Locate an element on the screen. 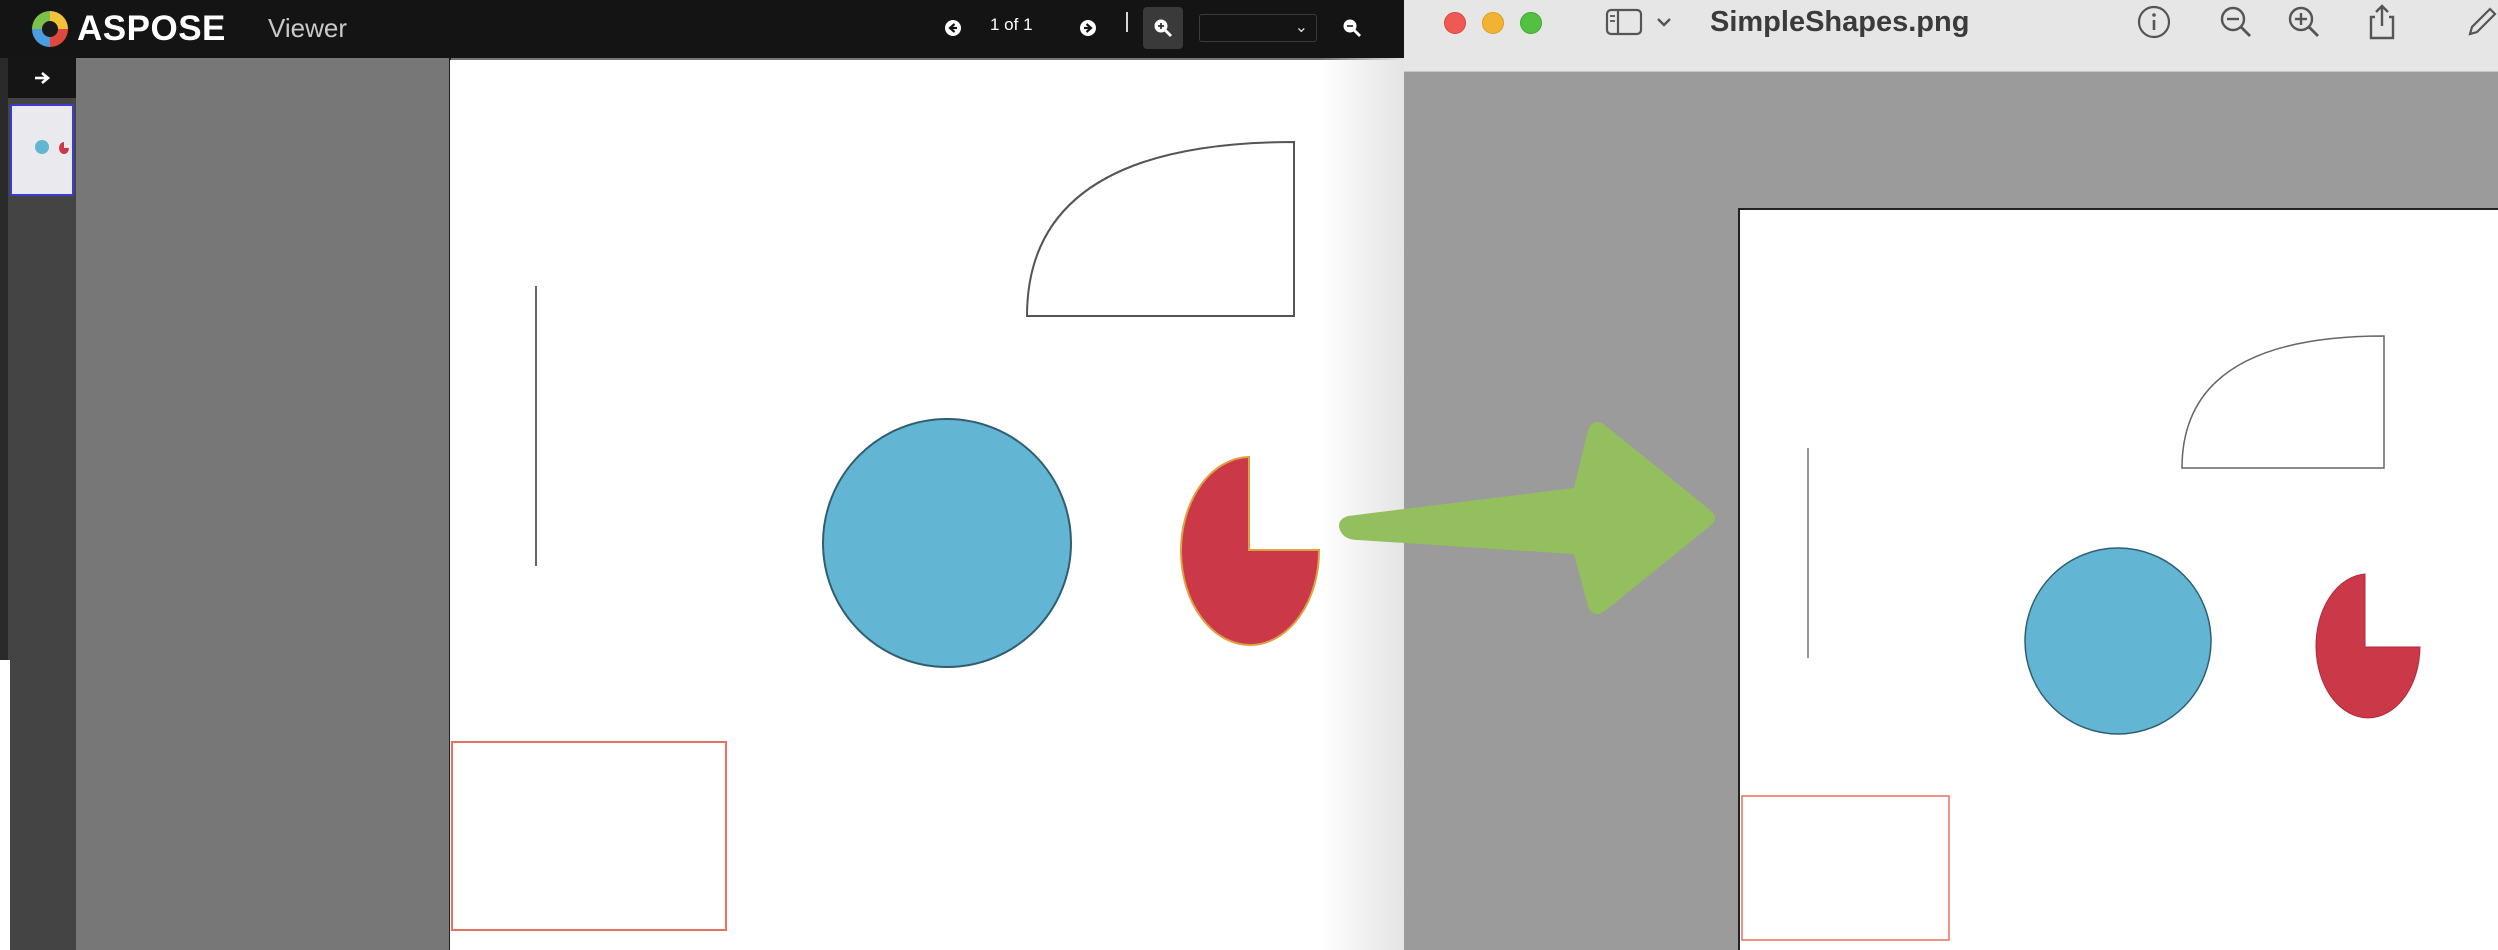 The image size is (2498, 950). share-button is located at coordinates (2382, 22).